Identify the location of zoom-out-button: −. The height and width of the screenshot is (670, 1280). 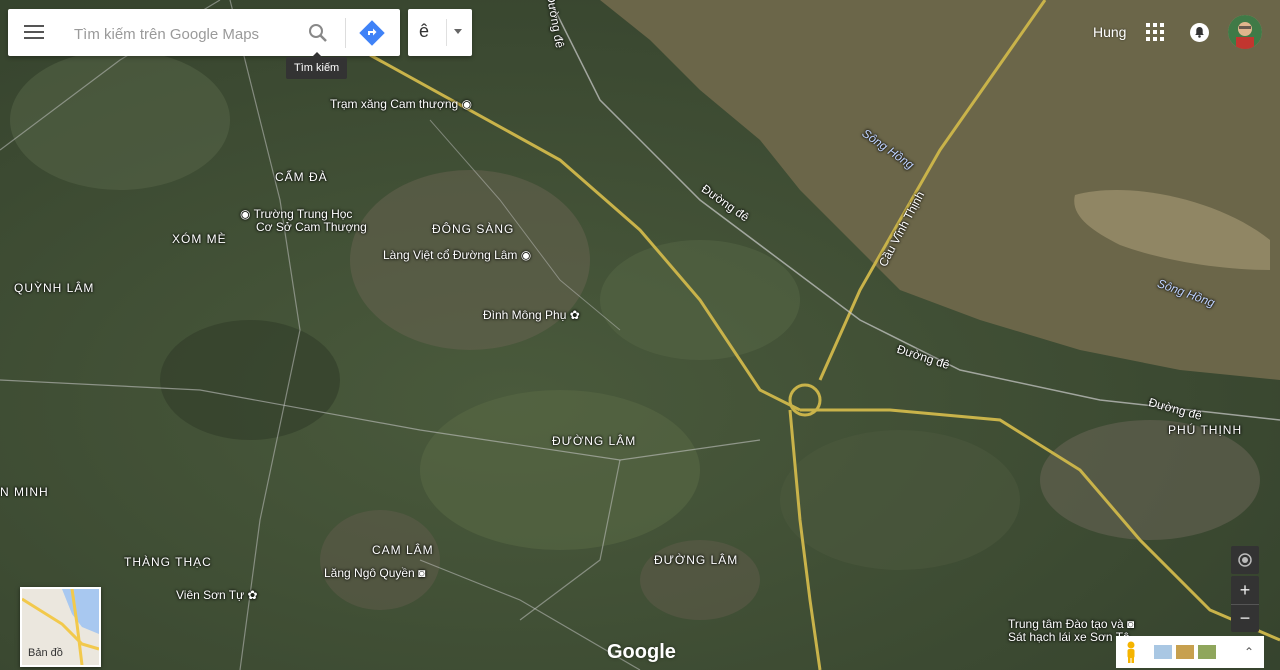
(1245, 618).